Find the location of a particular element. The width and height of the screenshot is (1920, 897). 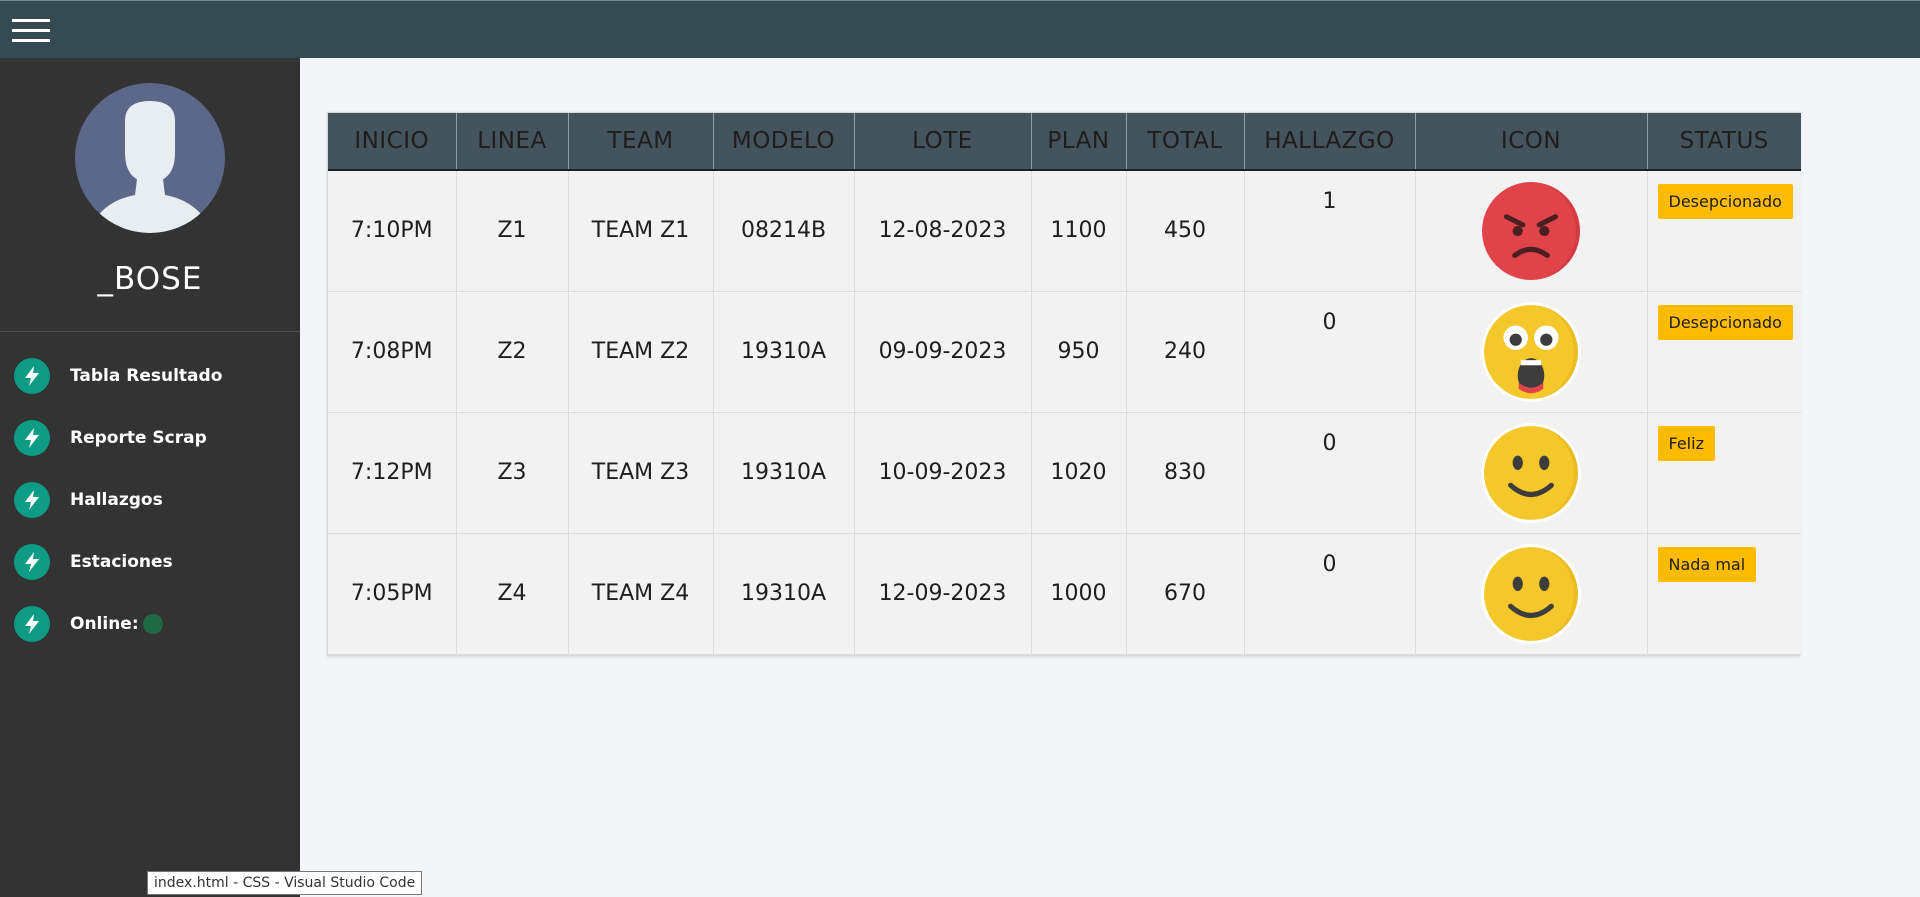

cell-inicio: 7:05PM is located at coordinates (392, 594).